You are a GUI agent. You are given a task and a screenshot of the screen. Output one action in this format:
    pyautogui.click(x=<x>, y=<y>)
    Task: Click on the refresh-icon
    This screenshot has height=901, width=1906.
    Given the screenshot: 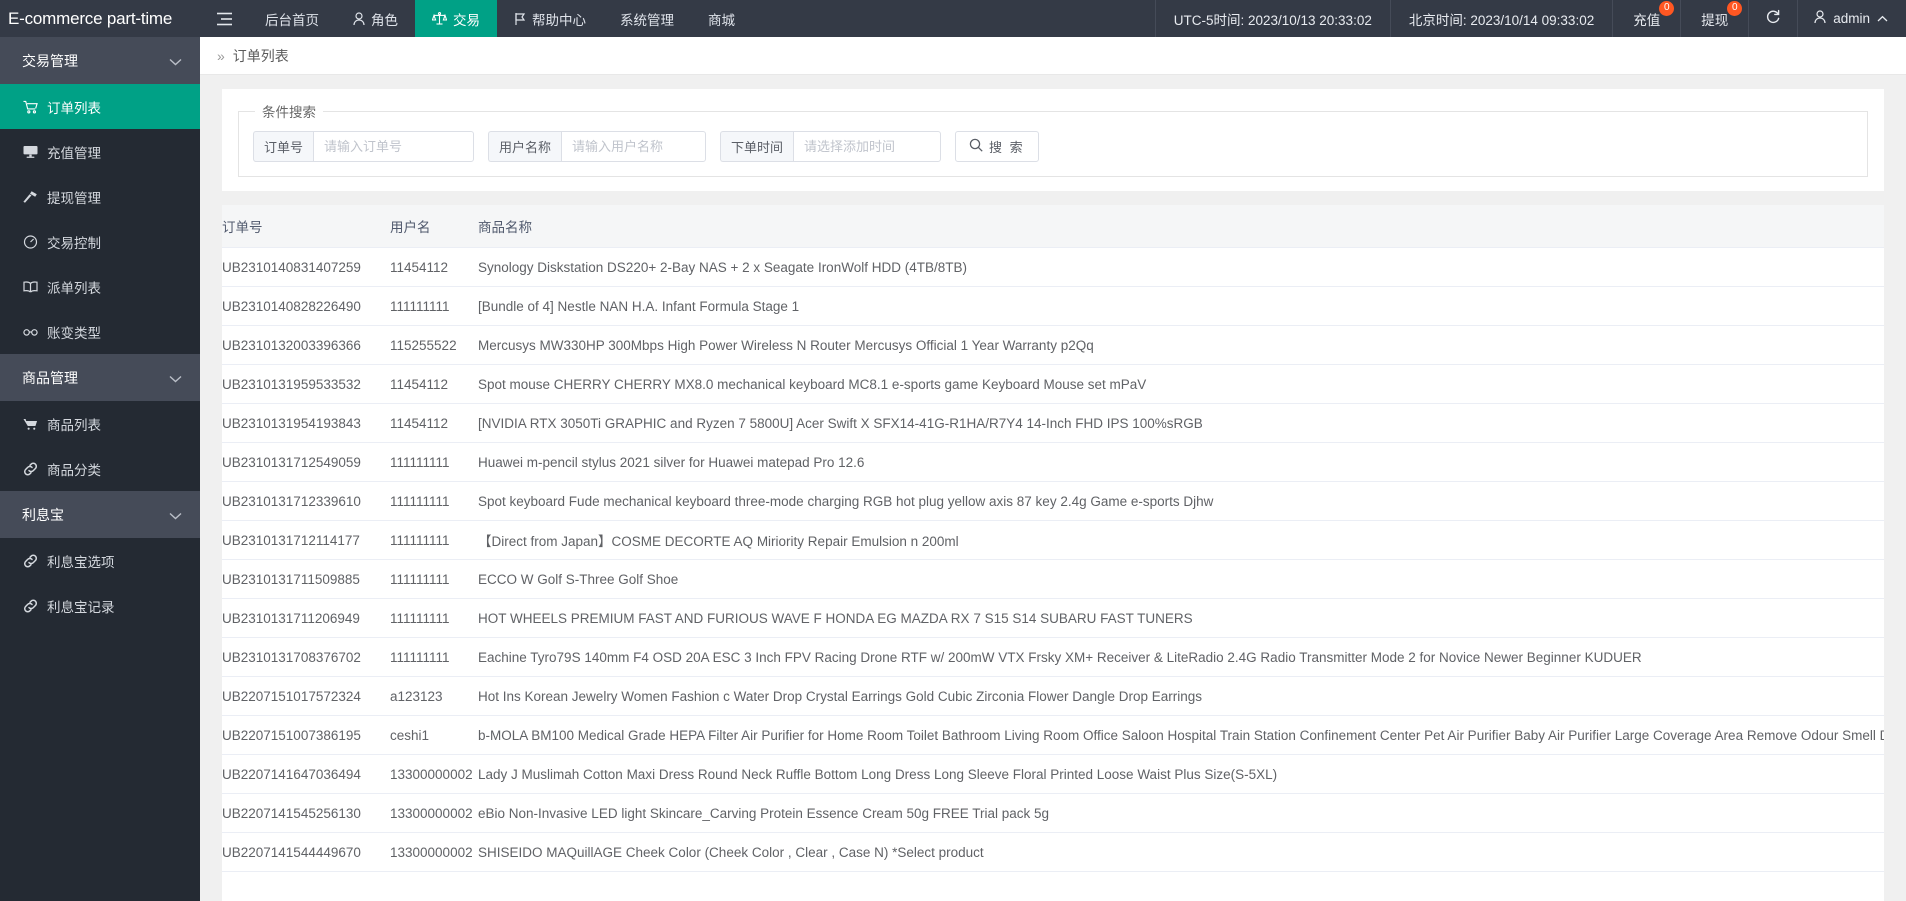 What is the action you would take?
    pyautogui.click(x=1773, y=18)
    